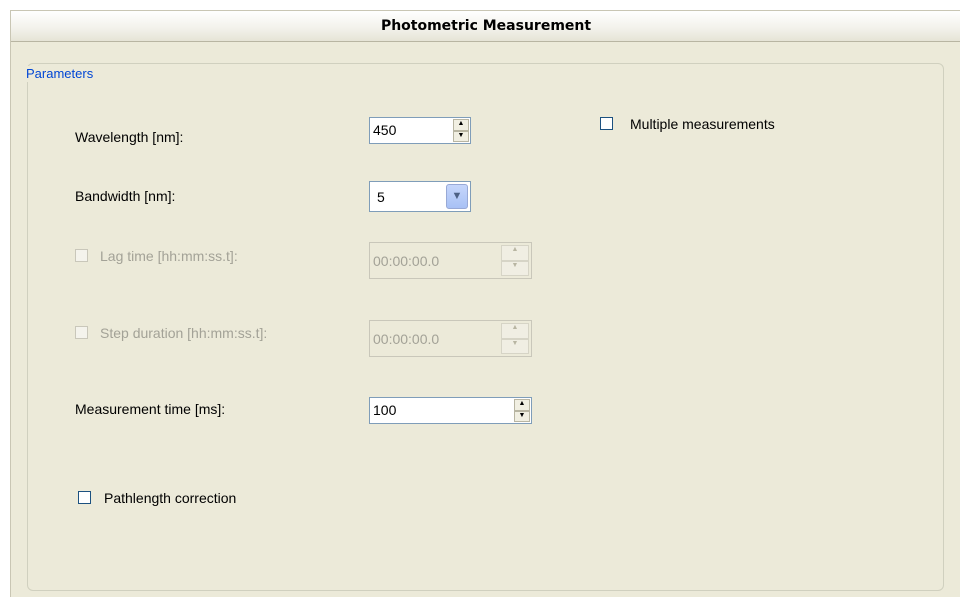 The height and width of the screenshot is (597, 960). What do you see at coordinates (385, 410) in the screenshot?
I see `measurement-time-value: 100` at bounding box center [385, 410].